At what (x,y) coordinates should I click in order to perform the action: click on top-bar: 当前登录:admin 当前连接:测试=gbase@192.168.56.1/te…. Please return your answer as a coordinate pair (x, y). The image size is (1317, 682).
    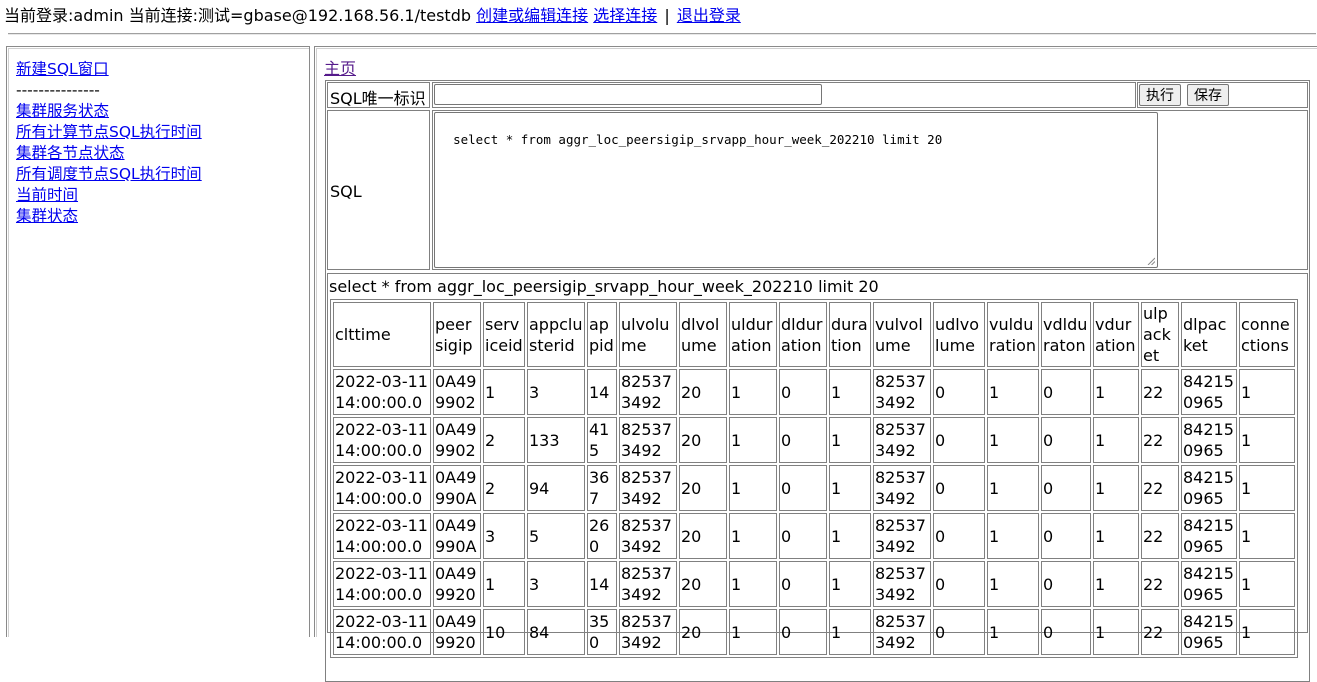
    Looking at the image, I should click on (372, 16).